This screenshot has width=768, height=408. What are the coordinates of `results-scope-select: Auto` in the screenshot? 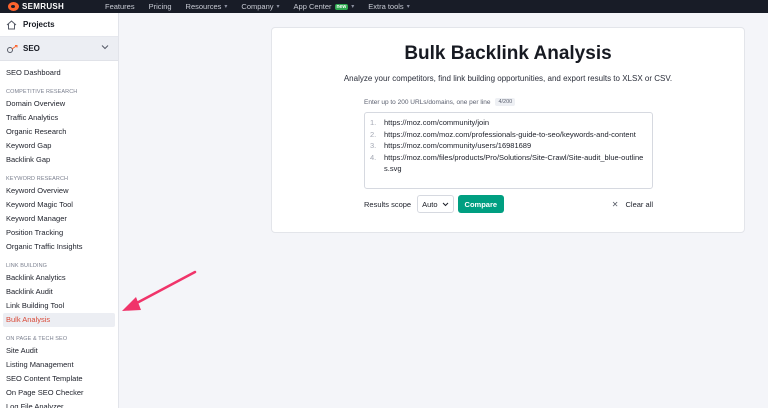 It's located at (435, 204).